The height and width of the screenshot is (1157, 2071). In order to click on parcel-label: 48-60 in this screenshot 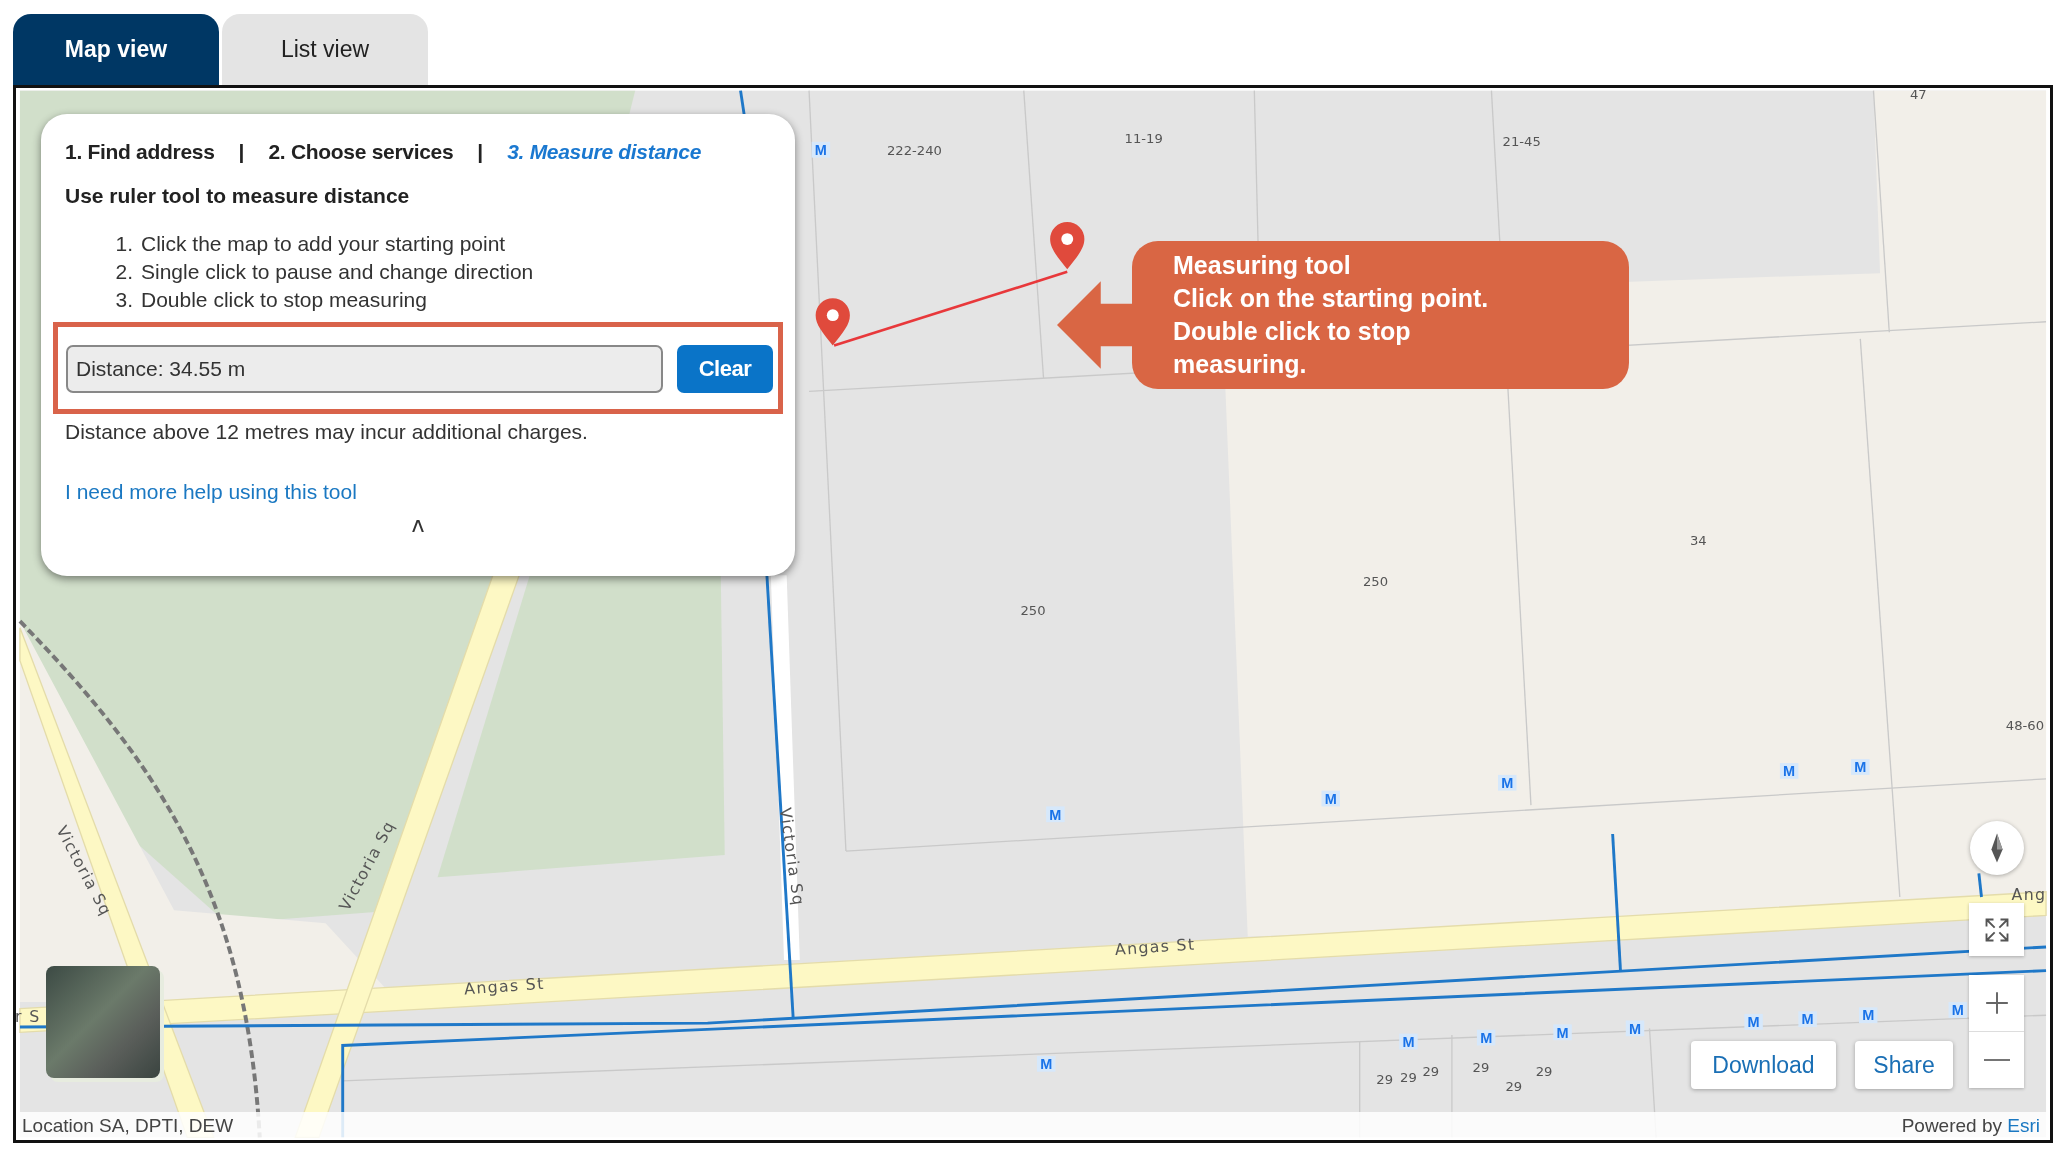, I will do `click(2025, 726)`.